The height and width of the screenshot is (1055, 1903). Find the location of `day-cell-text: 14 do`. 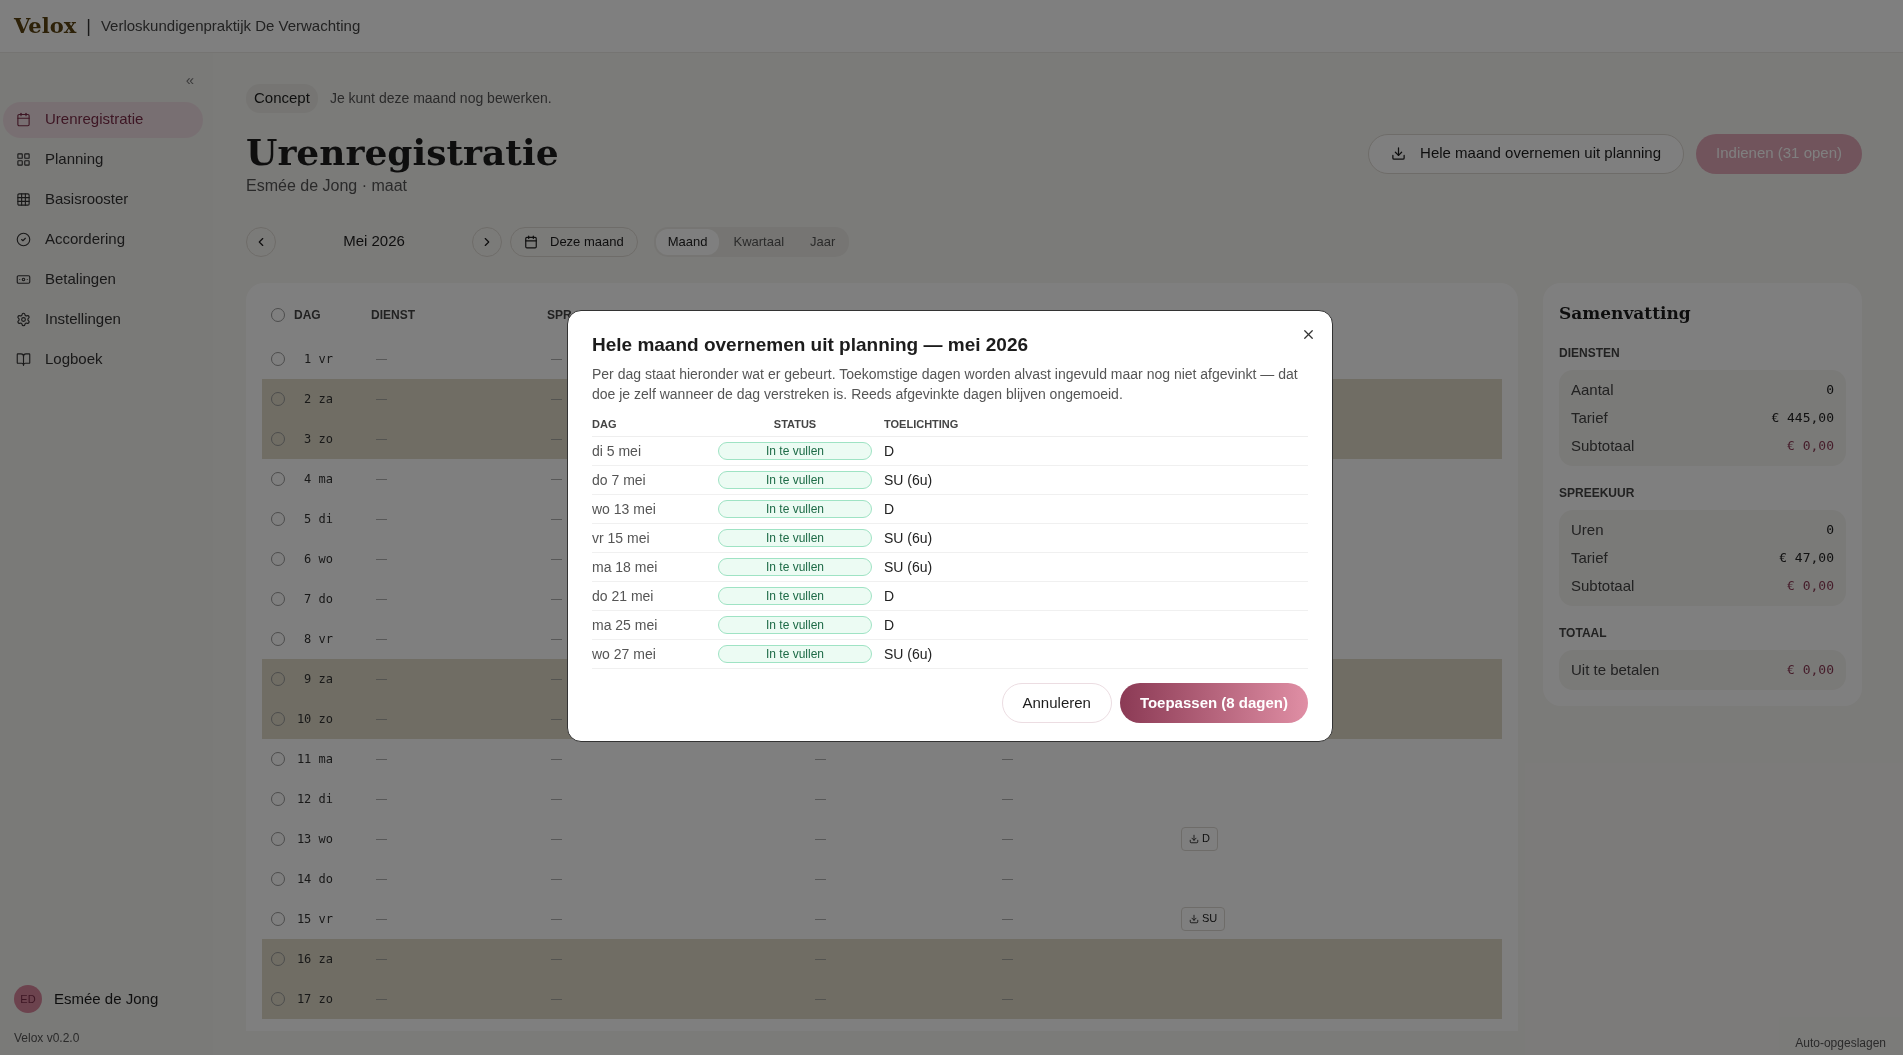

day-cell-text: 14 do is located at coordinates (314, 879).